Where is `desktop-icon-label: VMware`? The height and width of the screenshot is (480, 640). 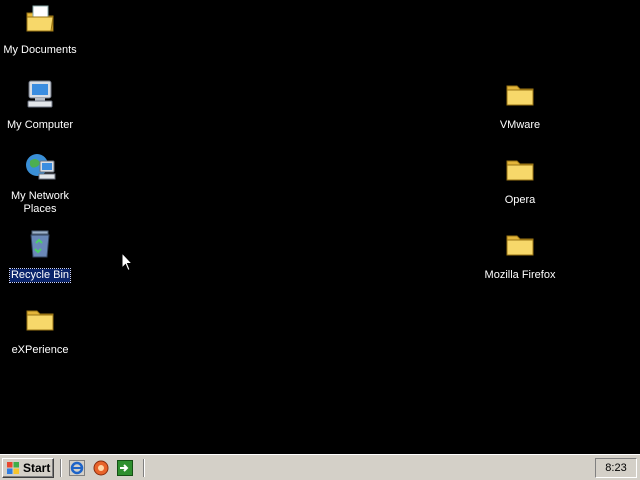 desktop-icon-label: VMware is located at coordinates (520, 125).